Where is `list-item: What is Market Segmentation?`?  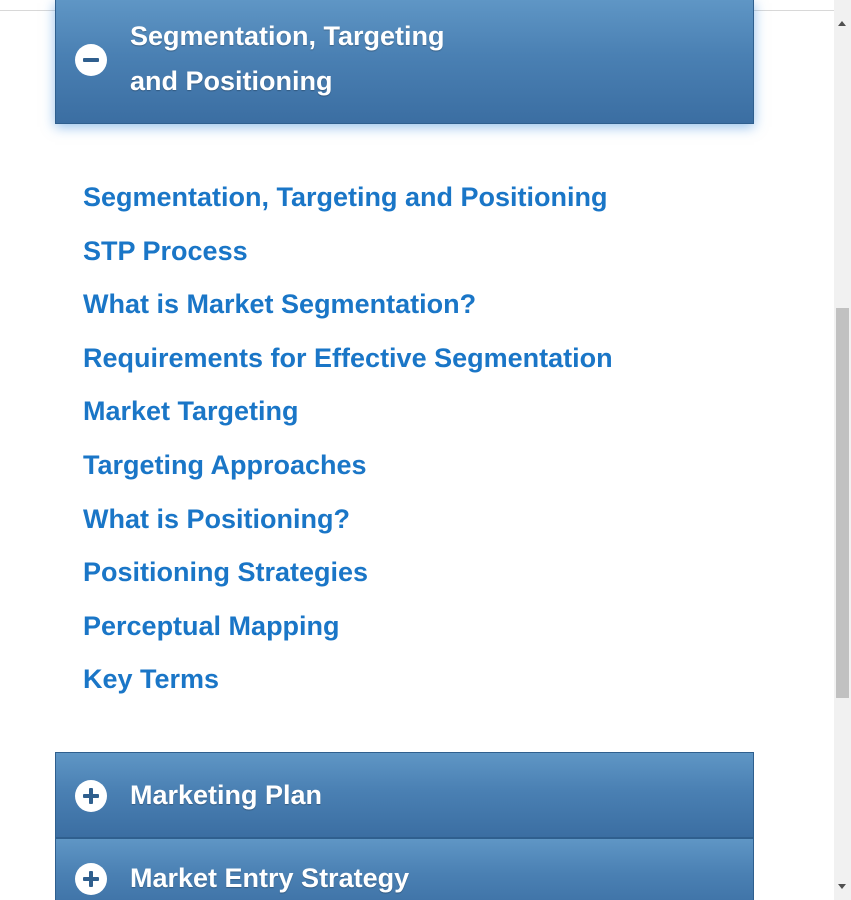
list-item: What is Market Segmentation? is located at coordinates (348, 306).